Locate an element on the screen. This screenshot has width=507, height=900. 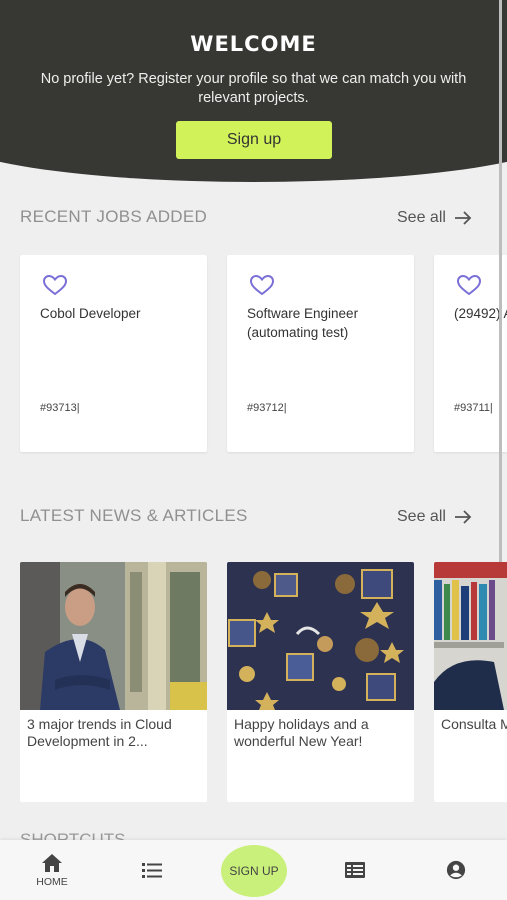
nav-list is located at coordinates (152, 870).